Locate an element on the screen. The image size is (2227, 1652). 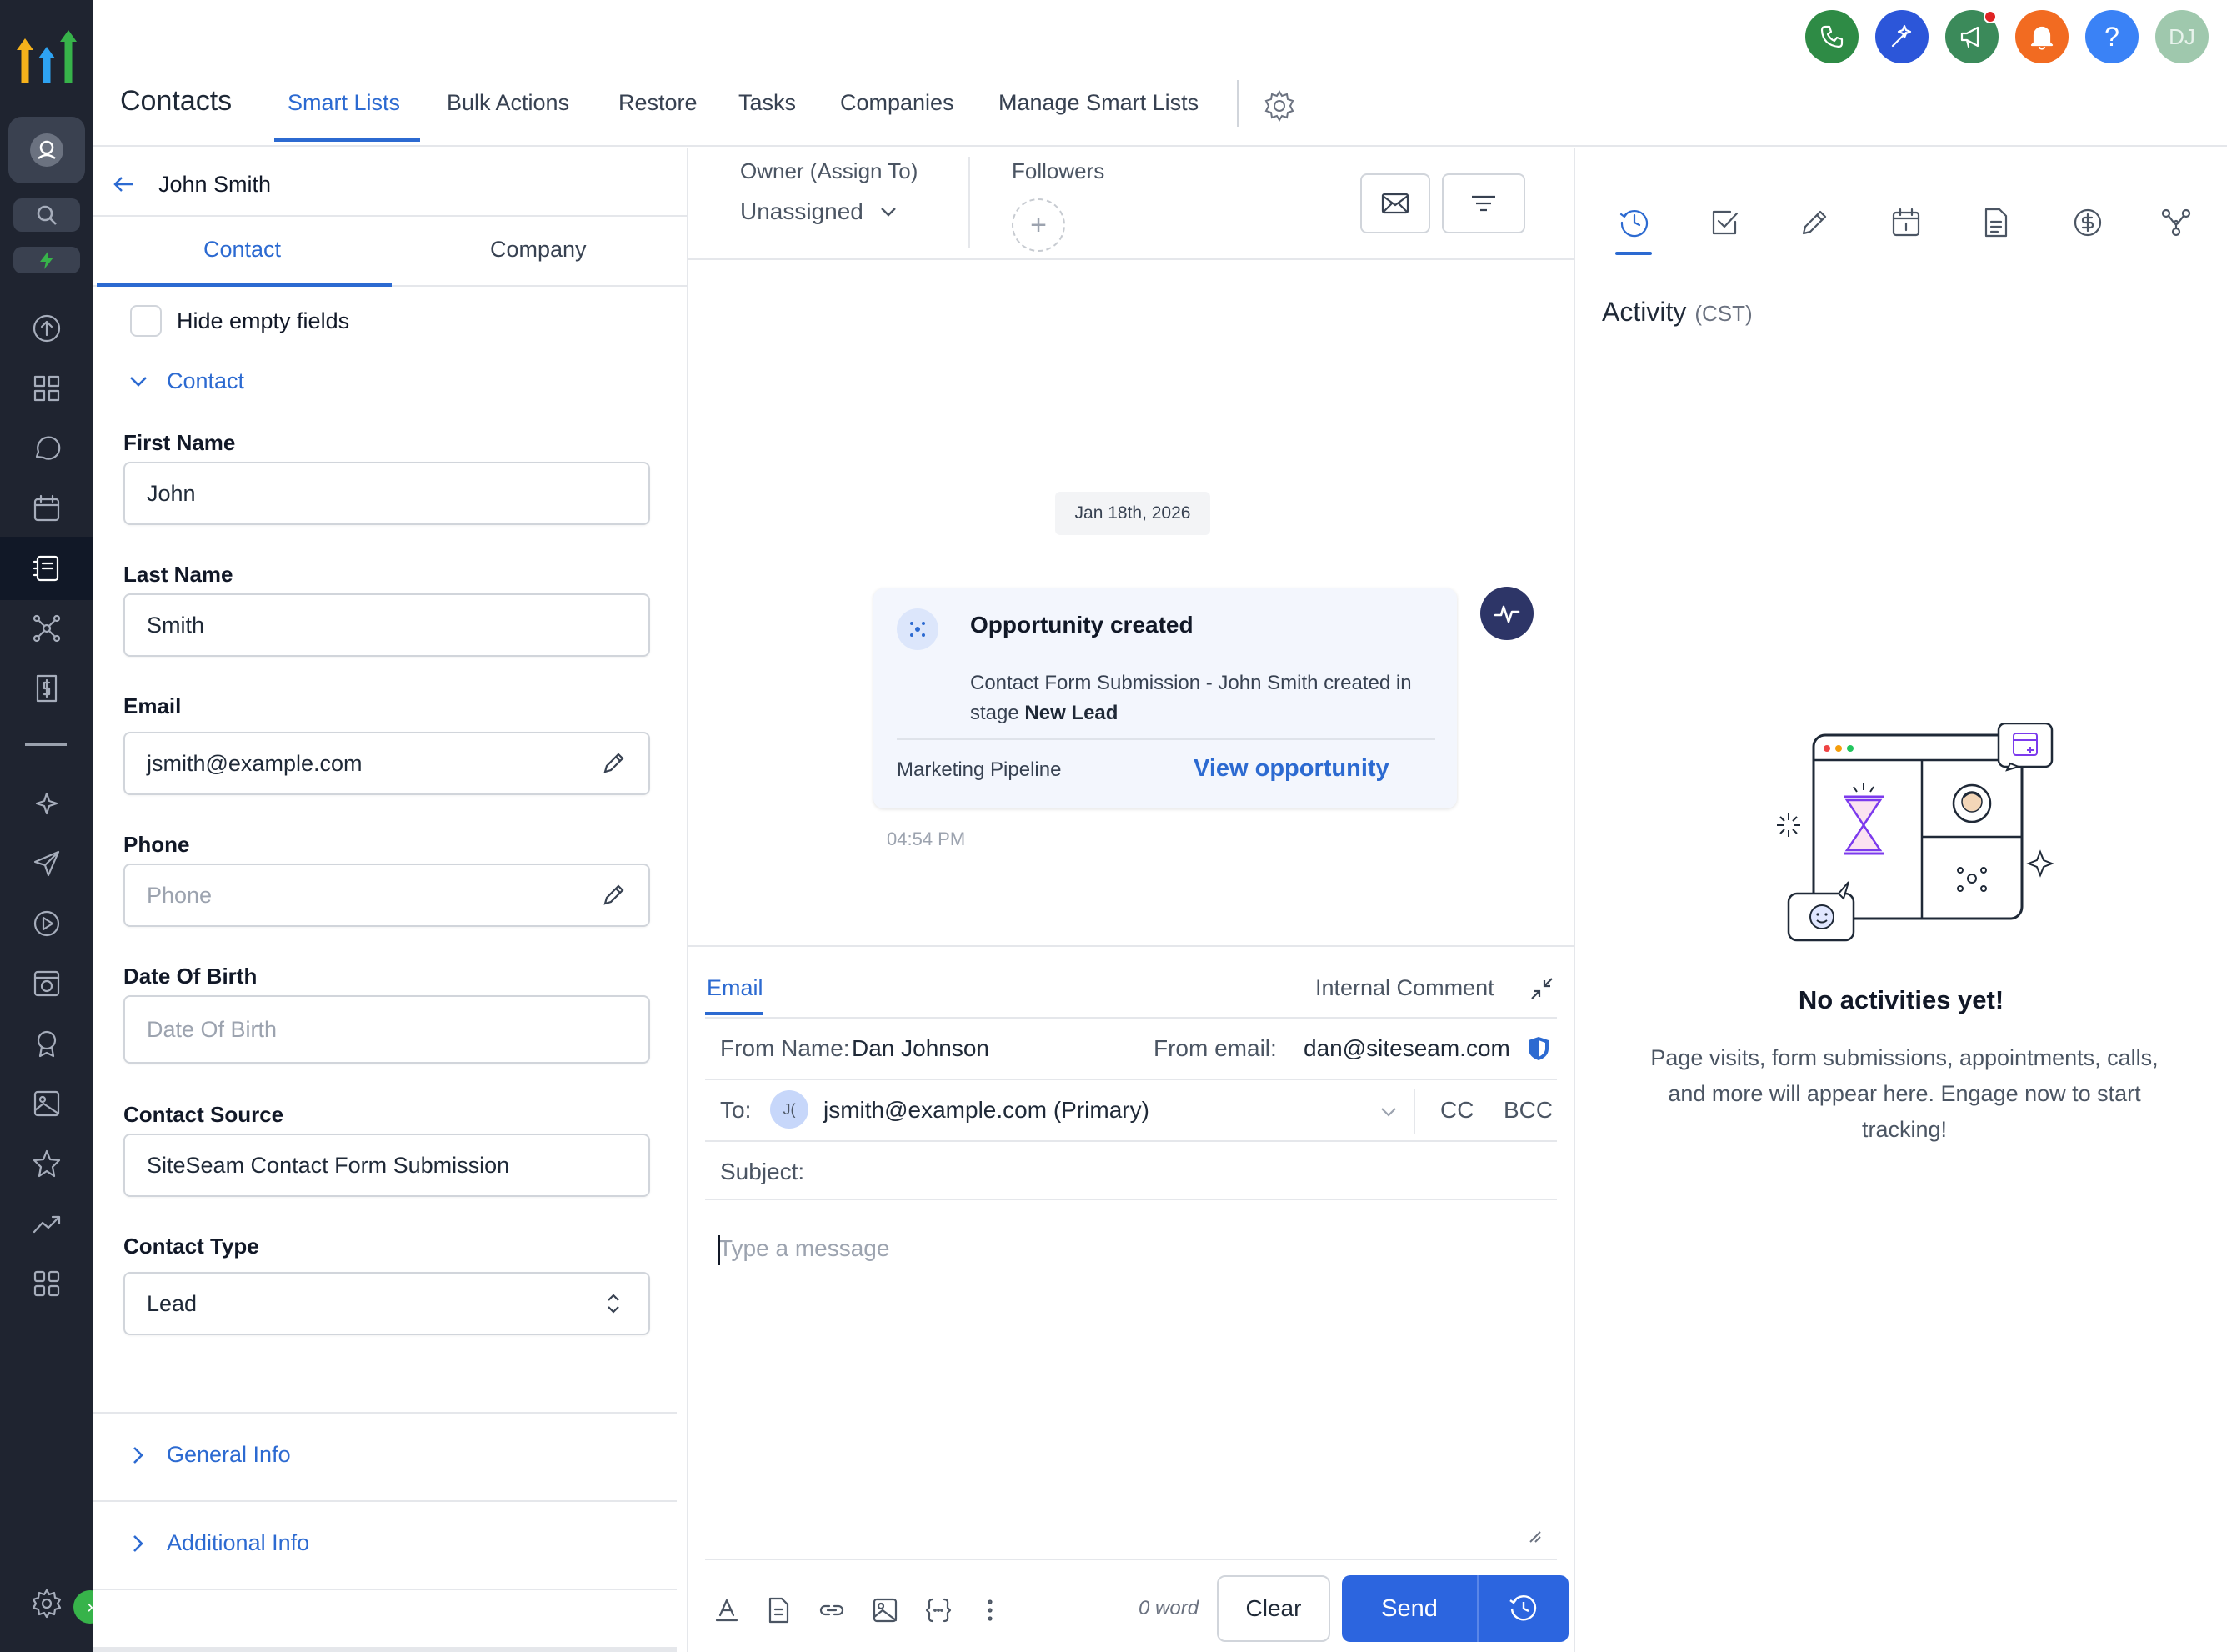
owner-dropdown: Unassigned is located at coordinates (820, 211).